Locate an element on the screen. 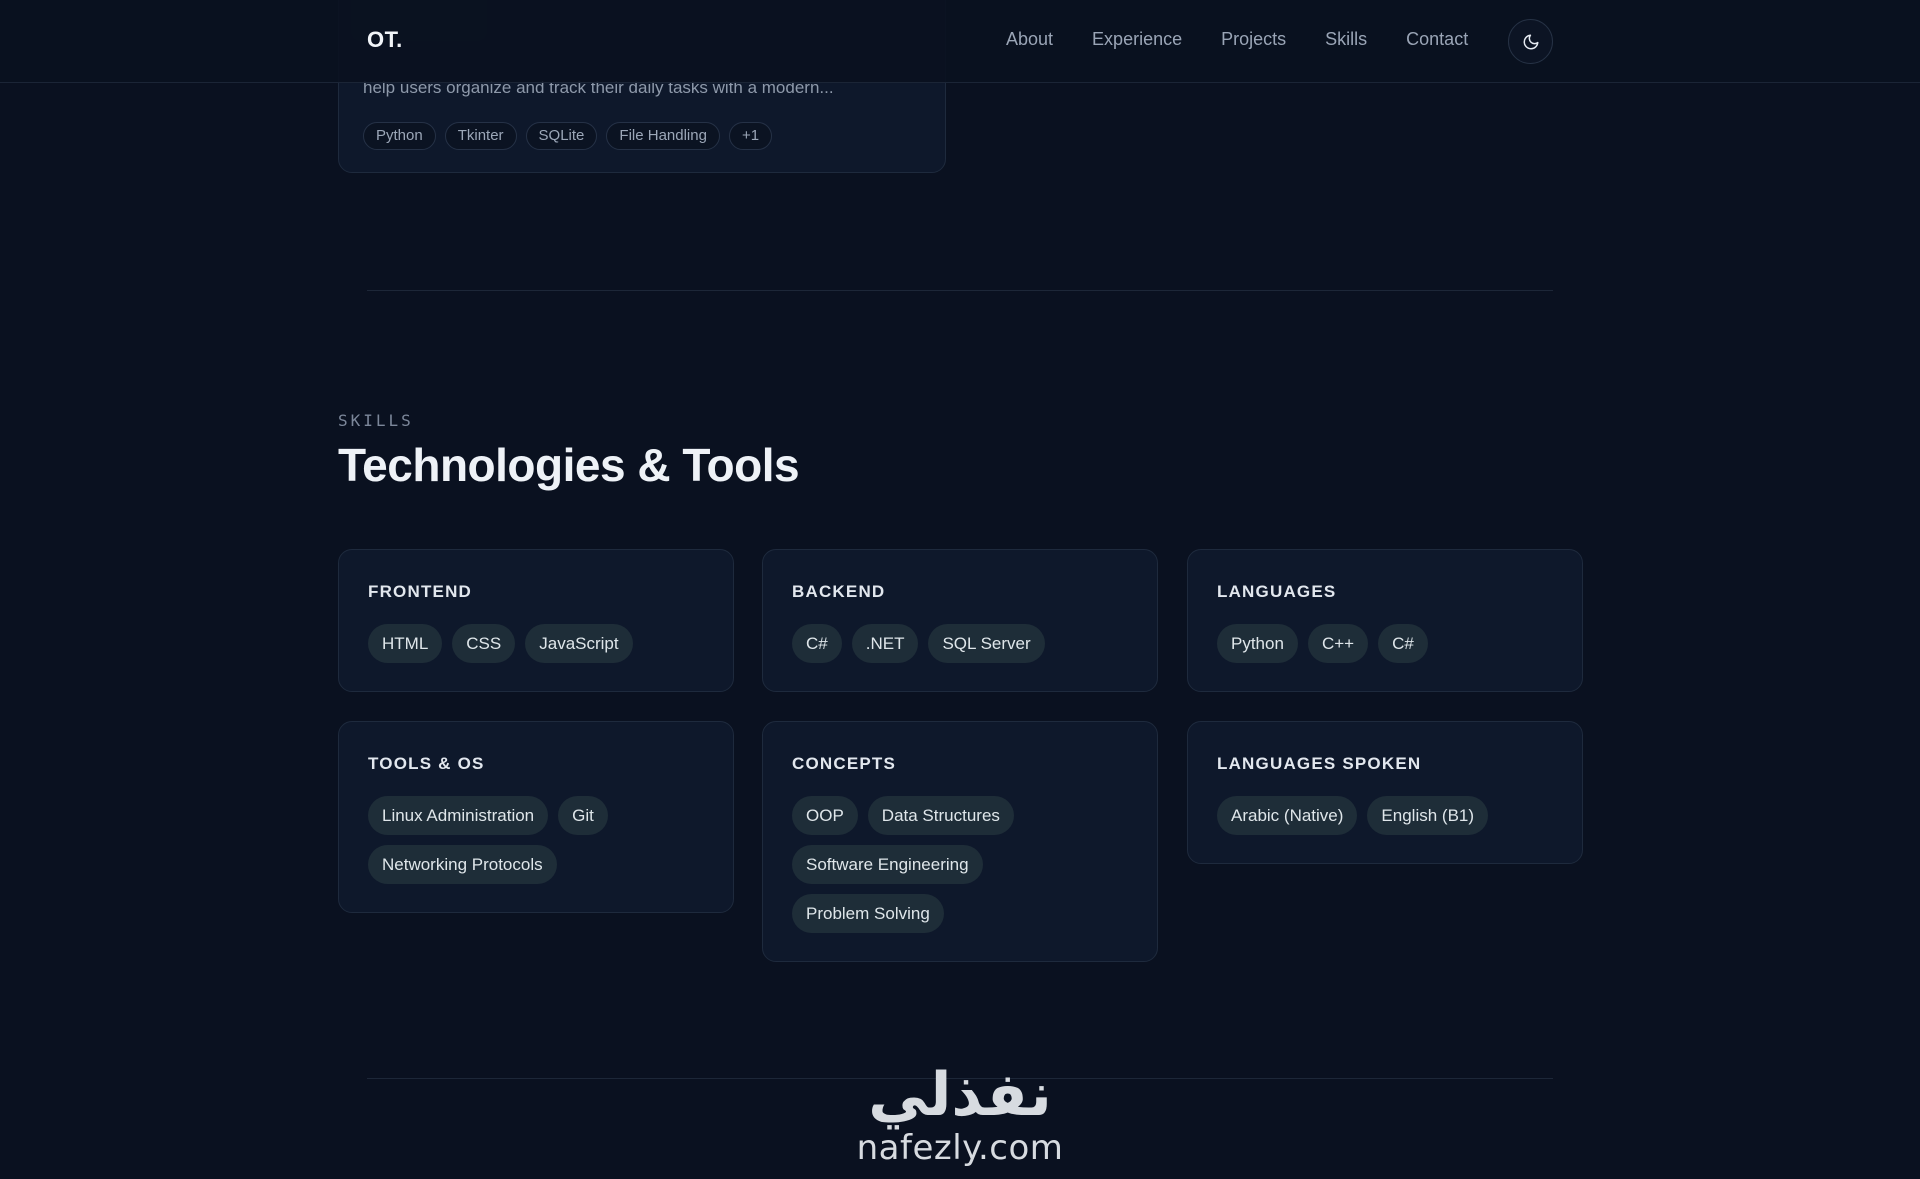  skill-card-title: FRONTEND is located at coordinates (420, 591).